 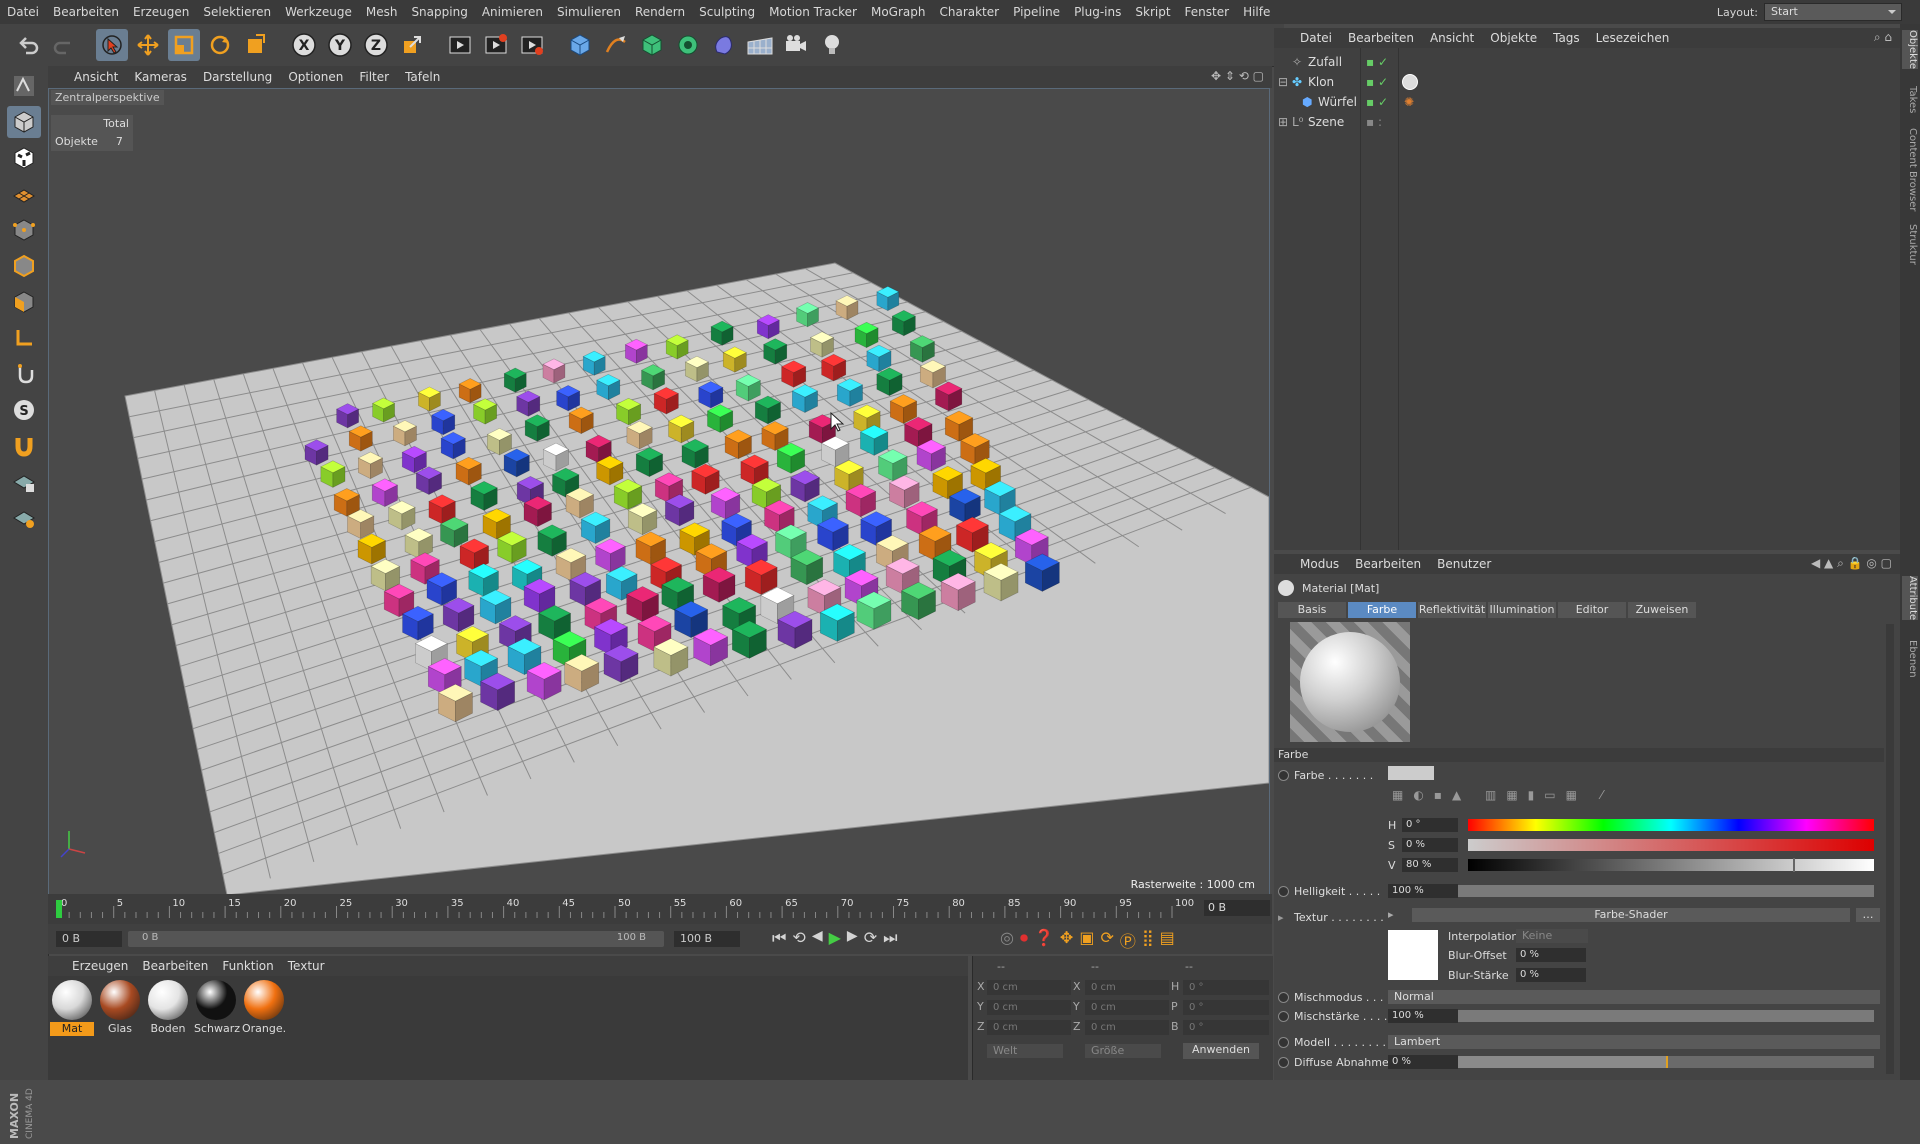 I want to click on transform-tool-icon, so click(x=256, y=45).